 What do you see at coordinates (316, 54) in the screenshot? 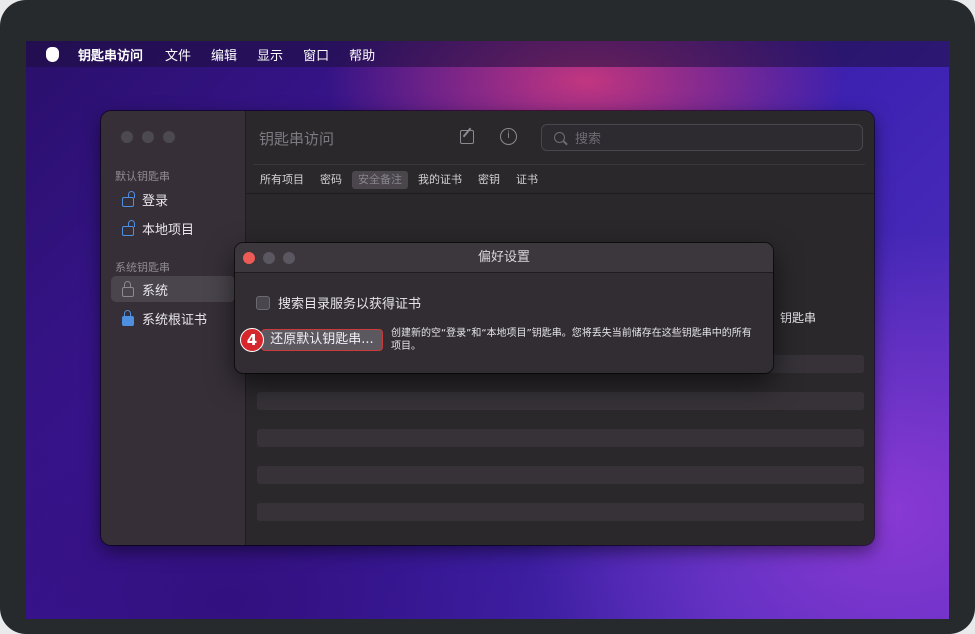
I see `menu-window: 窗口` at bounding box center [316, 54].